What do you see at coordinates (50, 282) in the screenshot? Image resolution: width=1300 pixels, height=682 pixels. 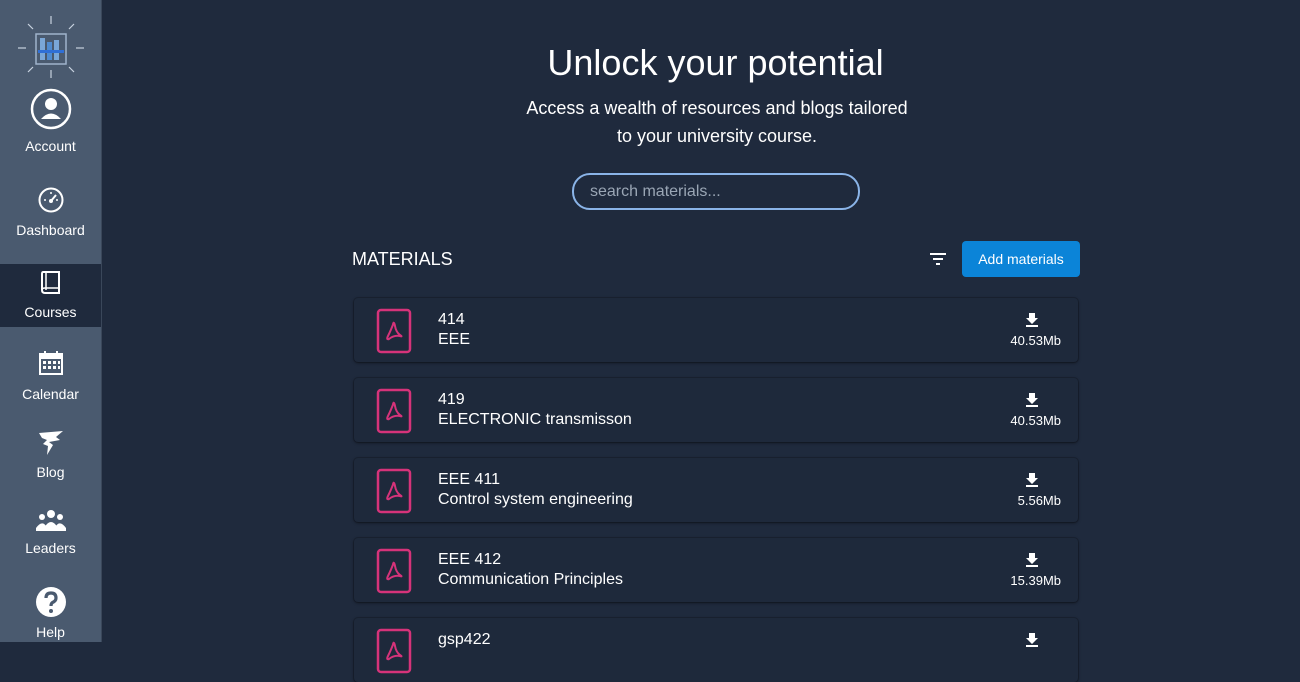 I see `book-icon` at bounding box center [50, 282].